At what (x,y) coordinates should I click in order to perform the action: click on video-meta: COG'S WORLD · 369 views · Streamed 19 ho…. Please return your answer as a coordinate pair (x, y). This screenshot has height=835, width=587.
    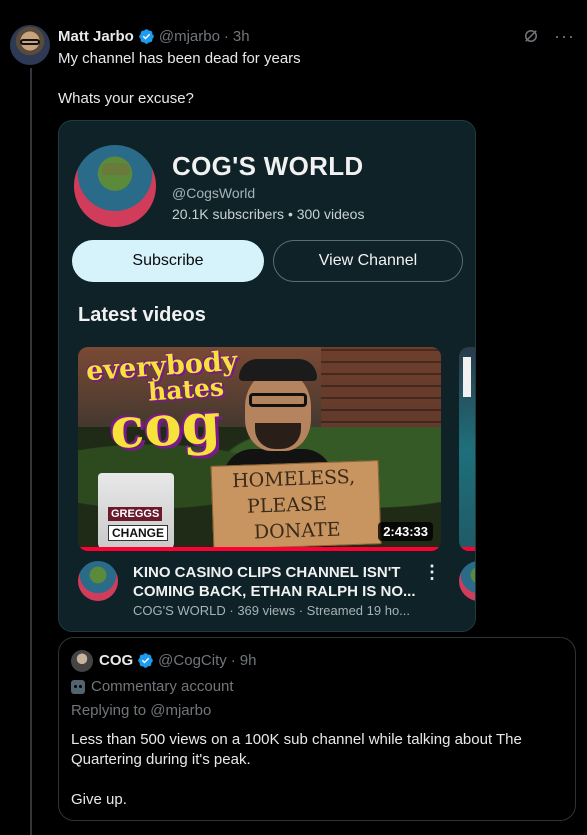
    Looking at the image, I should click on (272, 610).